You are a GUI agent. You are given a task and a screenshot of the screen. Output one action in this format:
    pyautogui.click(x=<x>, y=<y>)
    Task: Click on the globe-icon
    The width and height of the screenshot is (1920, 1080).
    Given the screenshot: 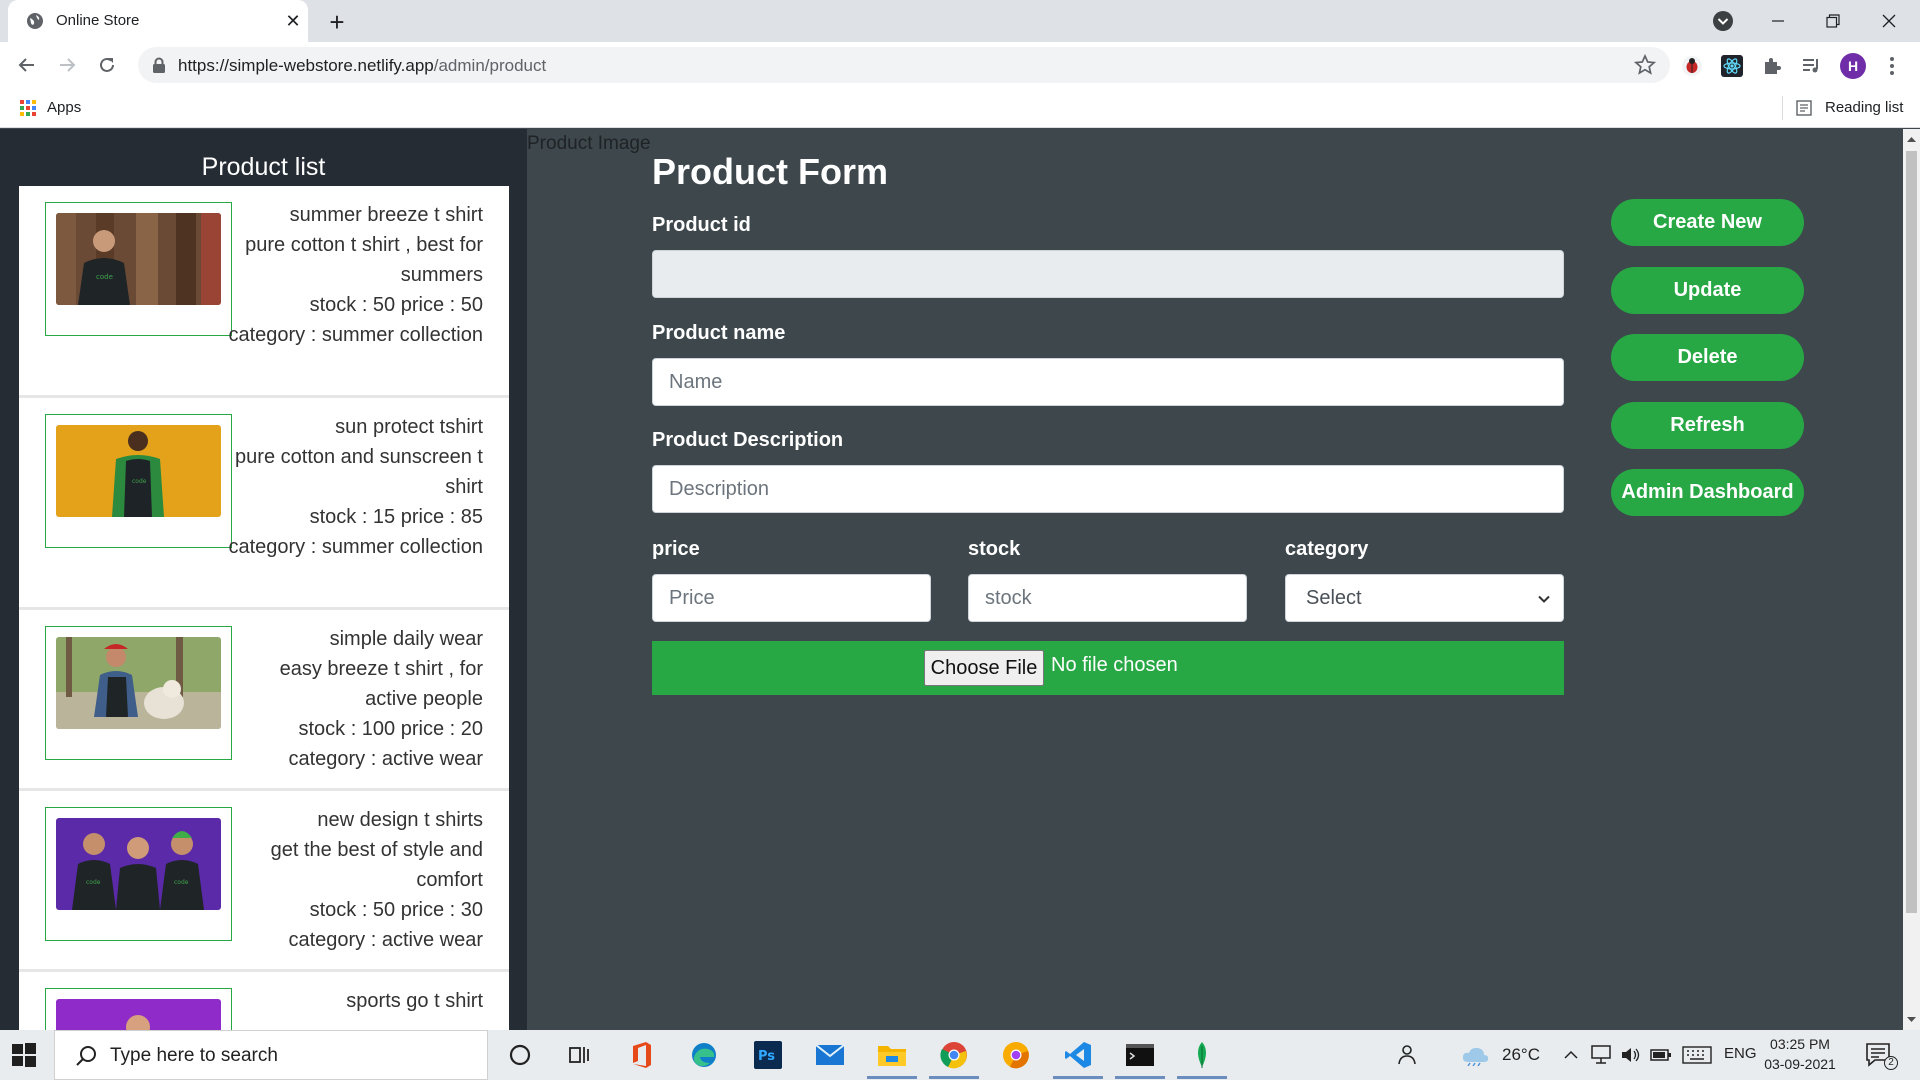 What is the action you would take?
    pyautogui.click(x=35, y=21)
    